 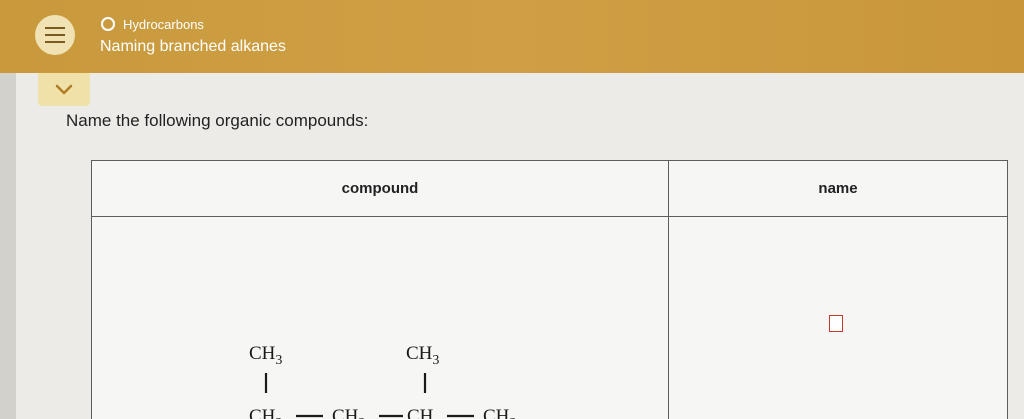 What do you see at coordinates (382, 381) in the screenshot?
I see `structural-formula: CH3 CH3 CH2 CH2 CH CH3` at bounding box center [382, 381].